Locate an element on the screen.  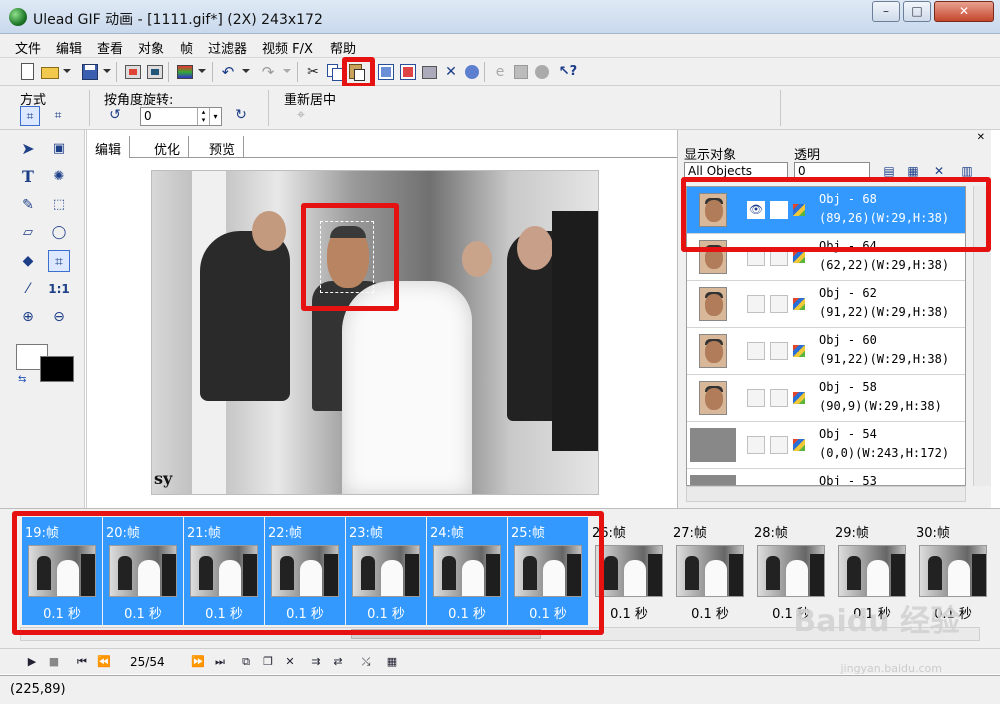
object-row: Obj - 60 (91,22)(W:29,H:38) is located at coordinates (826, 351).